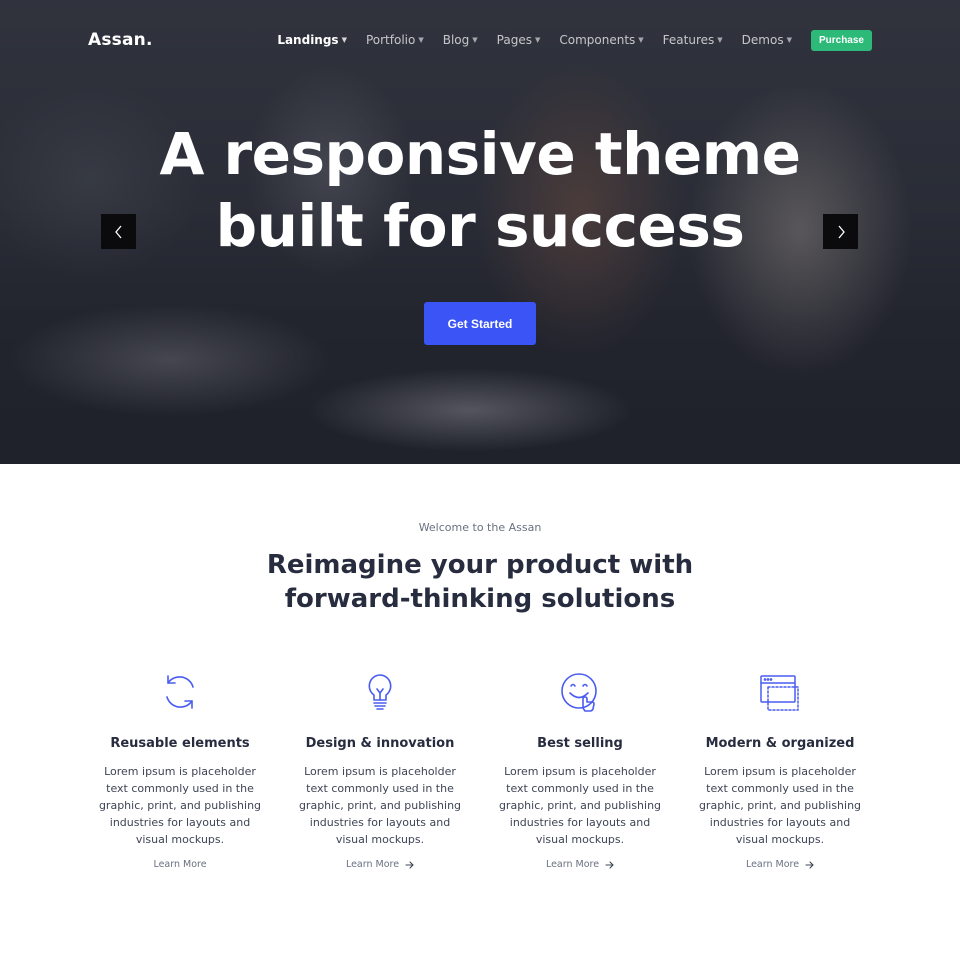 Image resolution: width=960 pixels, height=960 pixels. What do you see at coordinates (390, 40) in the screenshot?
I see `nav-item-label: Portfolio` at bounding box center [390, 40].